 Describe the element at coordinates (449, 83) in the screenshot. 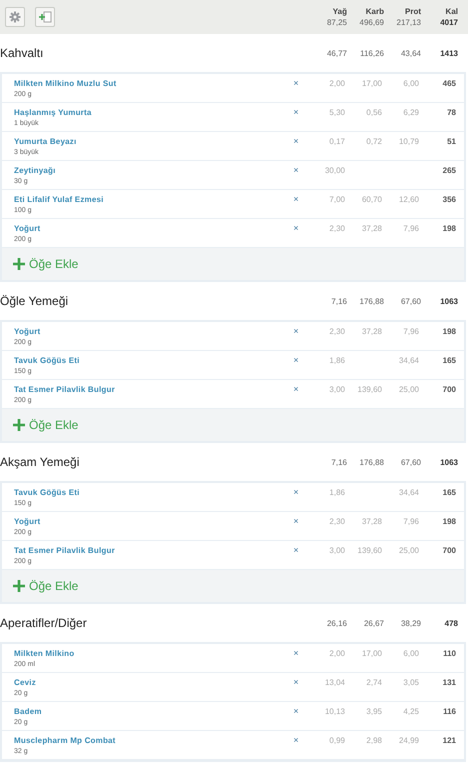

I see `nutrient-value: 465` at that location.